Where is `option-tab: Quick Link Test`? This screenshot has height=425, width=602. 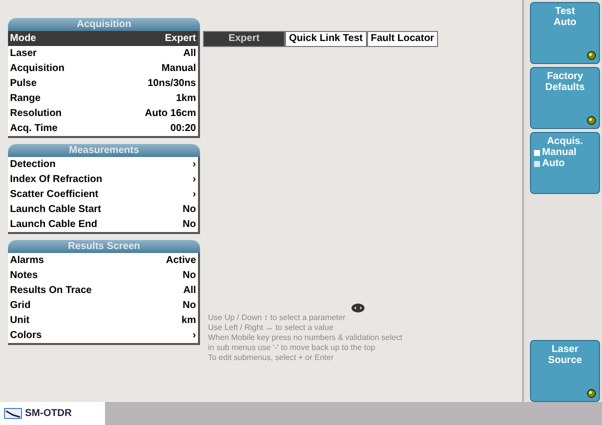 option-tab: Quick Link Test is located at coordinates (326, 39).